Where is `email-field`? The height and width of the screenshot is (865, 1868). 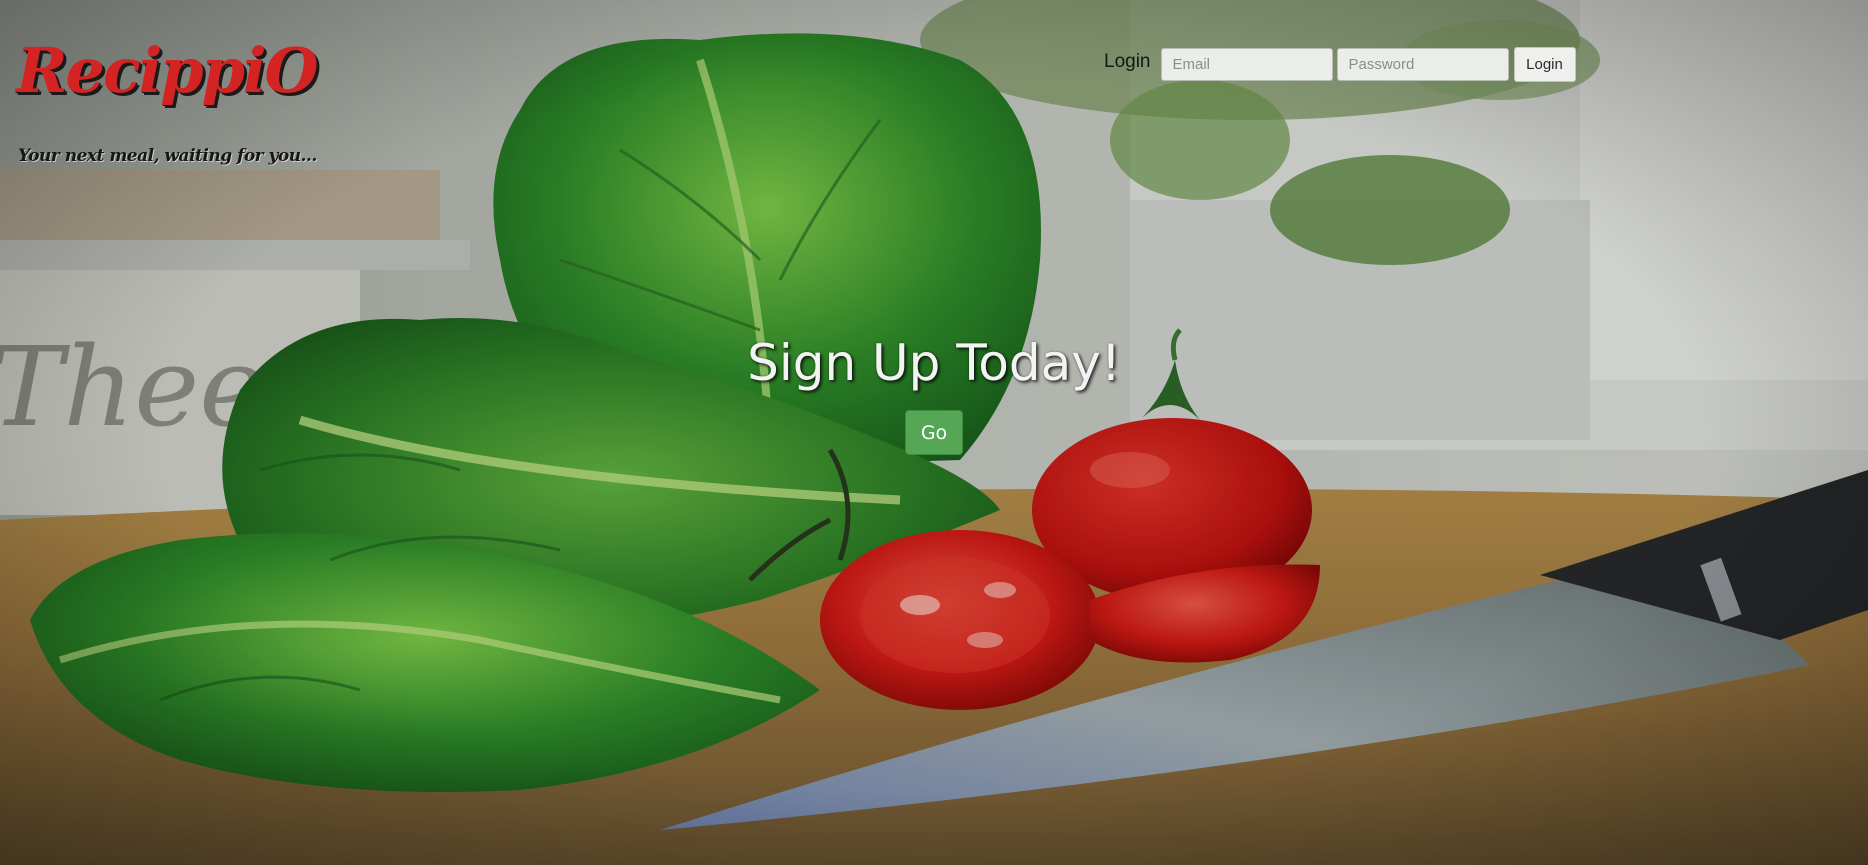
email-field is located at coordinates (1246, 64).